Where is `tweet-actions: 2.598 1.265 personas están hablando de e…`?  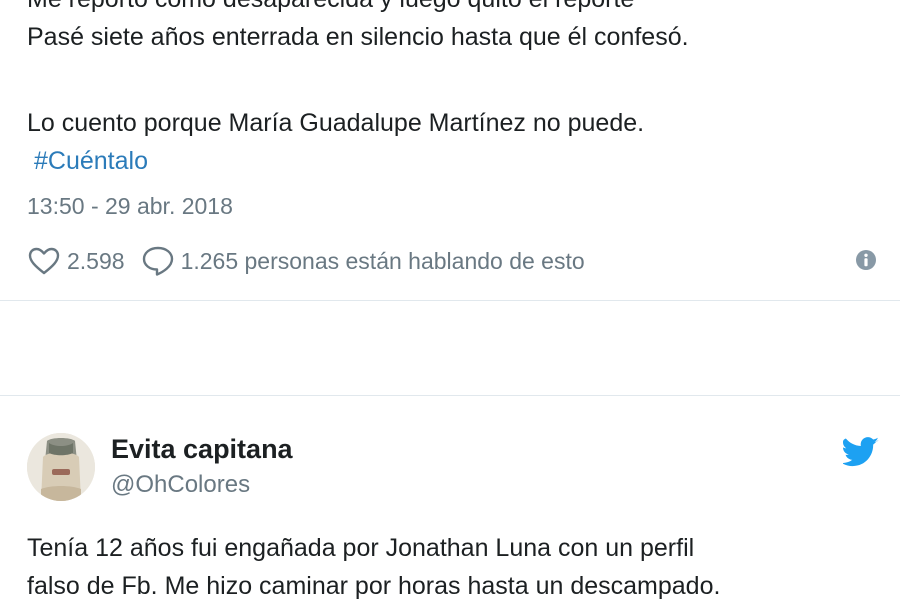
tweet-actions: 2.598 1.265 personas están hablando de e… is located at coordinates (306, 261).